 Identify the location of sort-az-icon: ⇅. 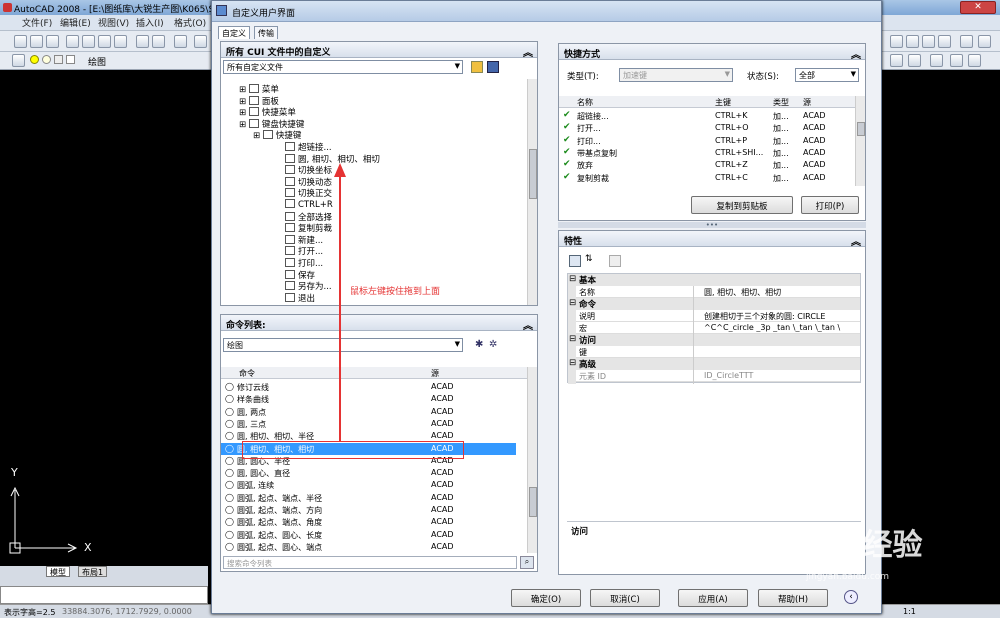
(589, 259).